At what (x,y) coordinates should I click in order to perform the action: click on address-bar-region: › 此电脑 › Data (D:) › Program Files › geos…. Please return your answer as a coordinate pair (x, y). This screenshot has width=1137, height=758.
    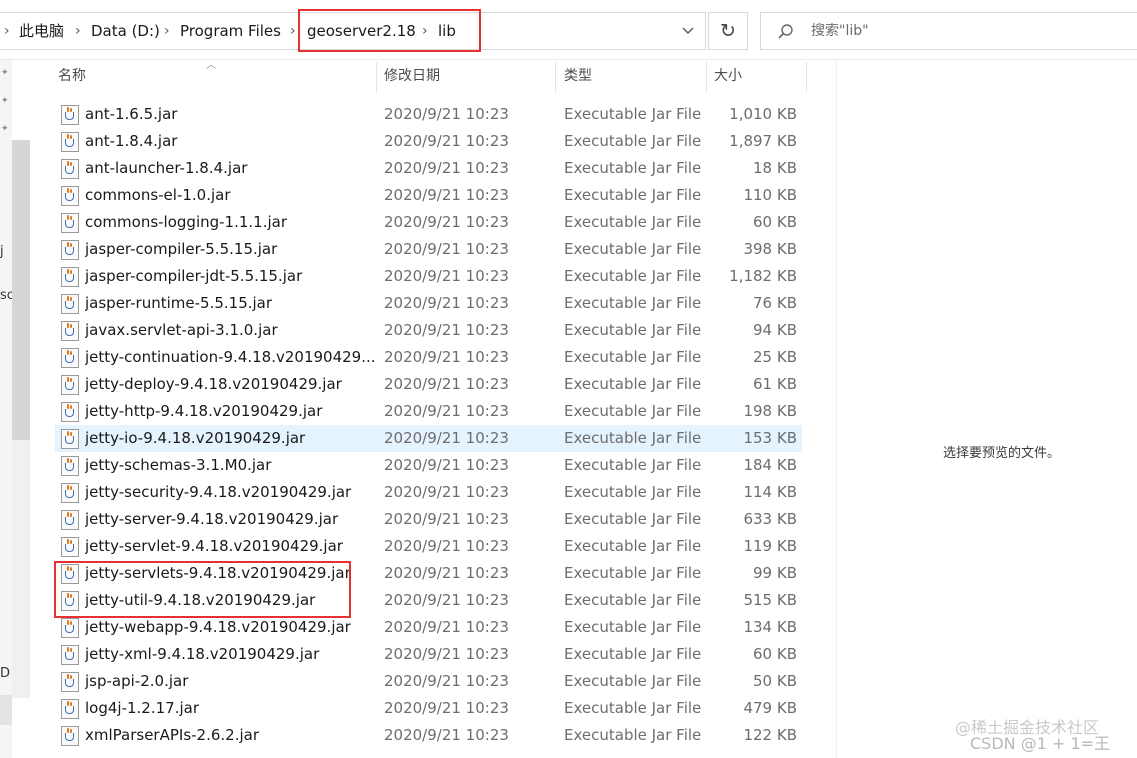
    Looking at the image, I should click on (568, 30).